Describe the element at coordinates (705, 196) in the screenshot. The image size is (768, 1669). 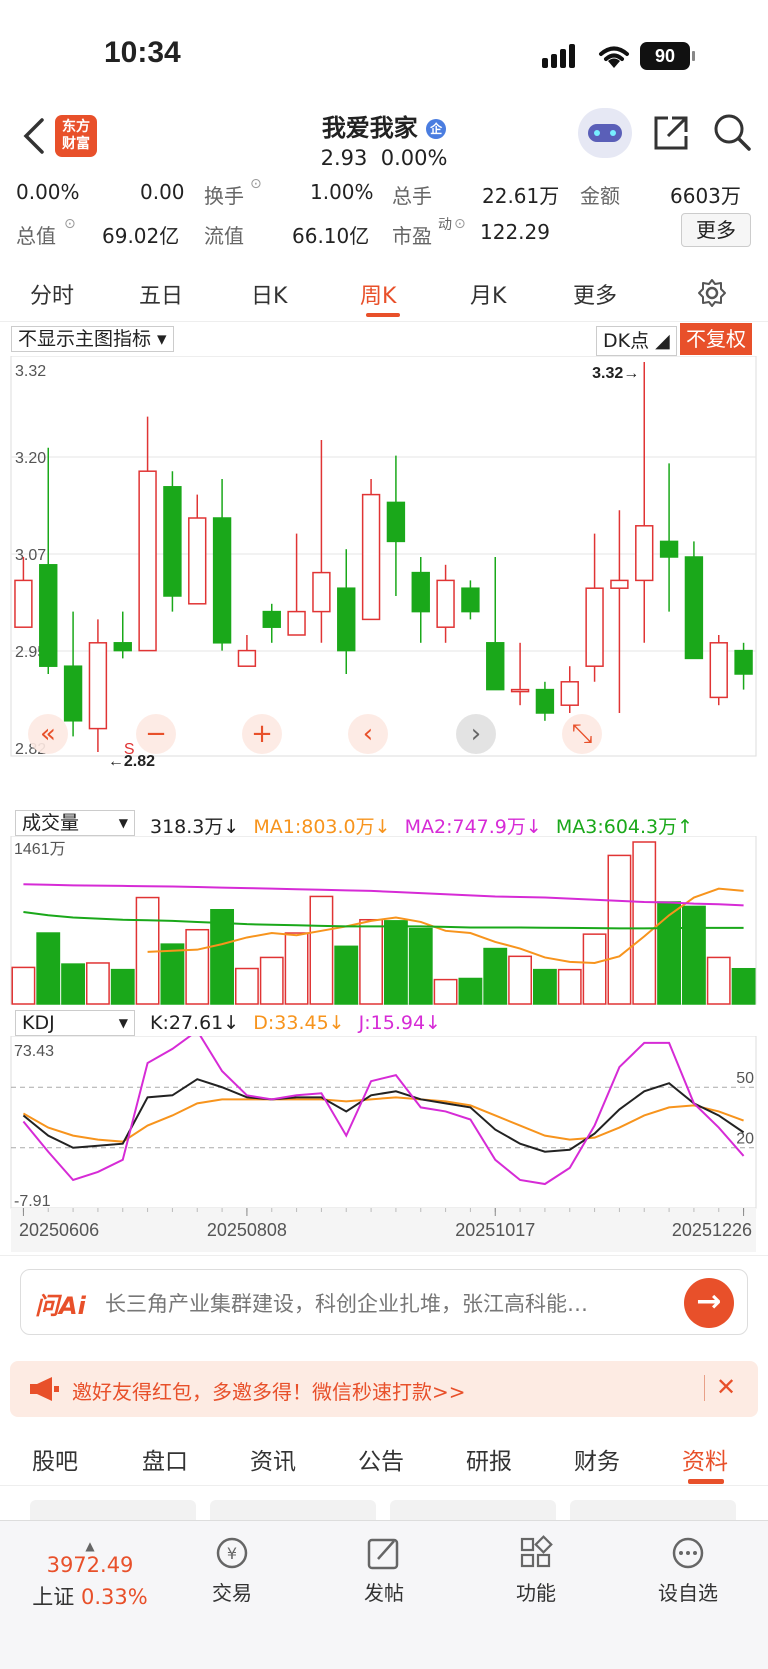
I see `amount-value: 6603万` at that location.